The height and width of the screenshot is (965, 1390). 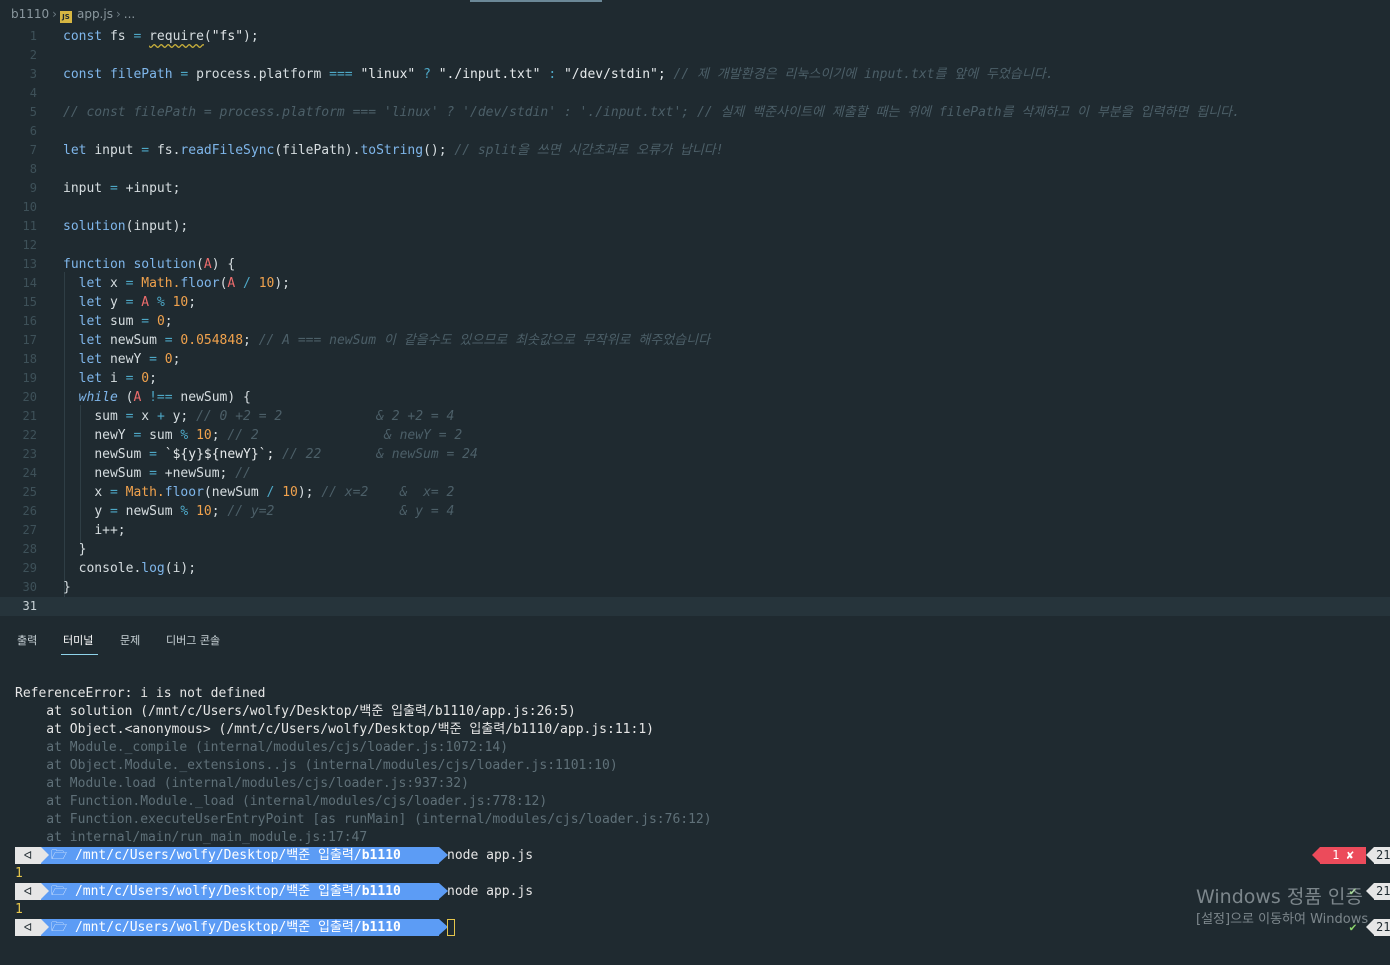 I want to click on right-prompt-status: 1 ✘ 21, so click(x=1351, y=855).